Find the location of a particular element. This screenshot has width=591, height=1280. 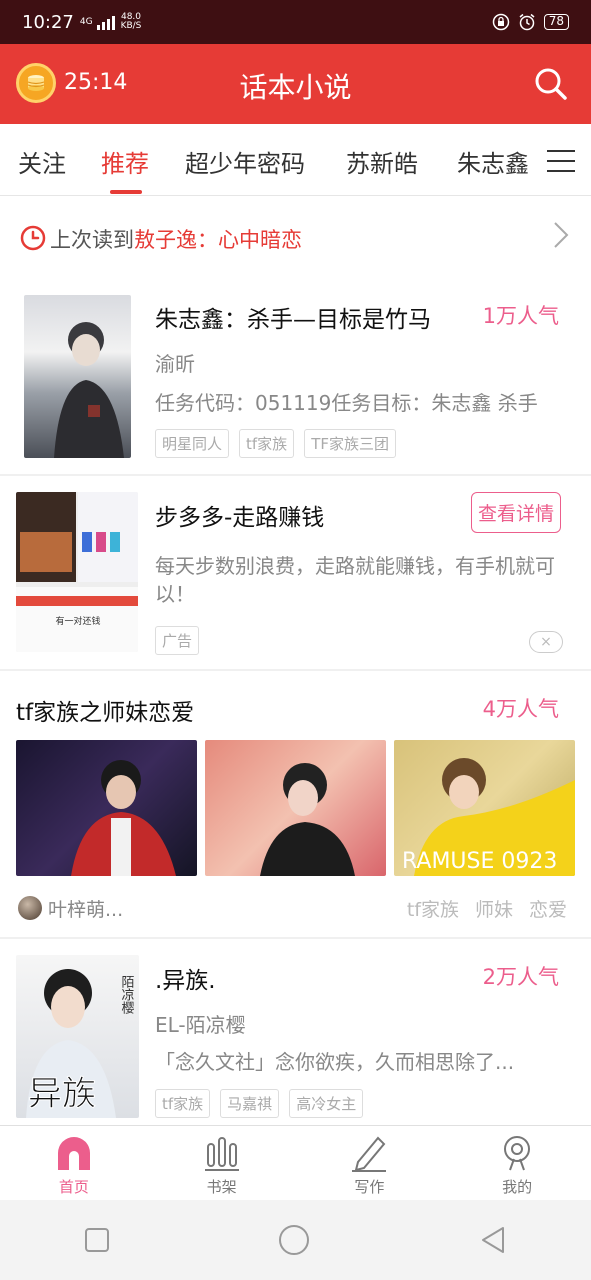

tab-su-xinhao: 苏新皓 is located at coordinates (382, 161).